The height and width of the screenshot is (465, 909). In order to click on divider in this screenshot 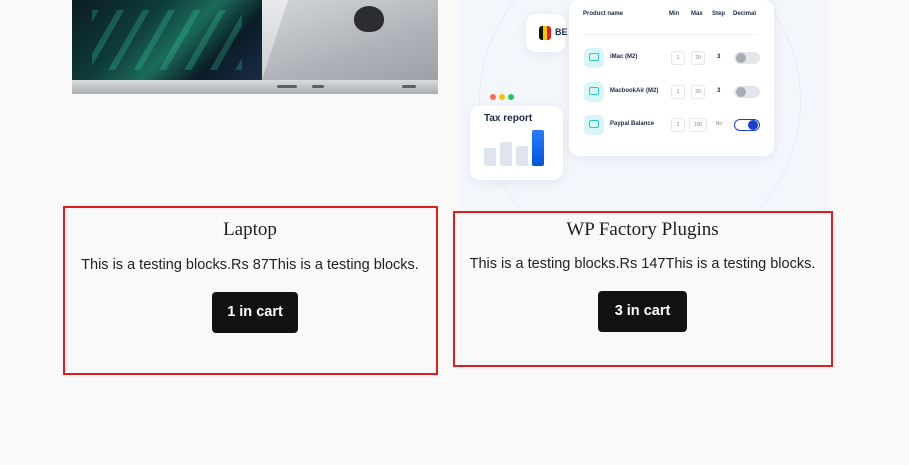, I will do `click(670, 34)`.